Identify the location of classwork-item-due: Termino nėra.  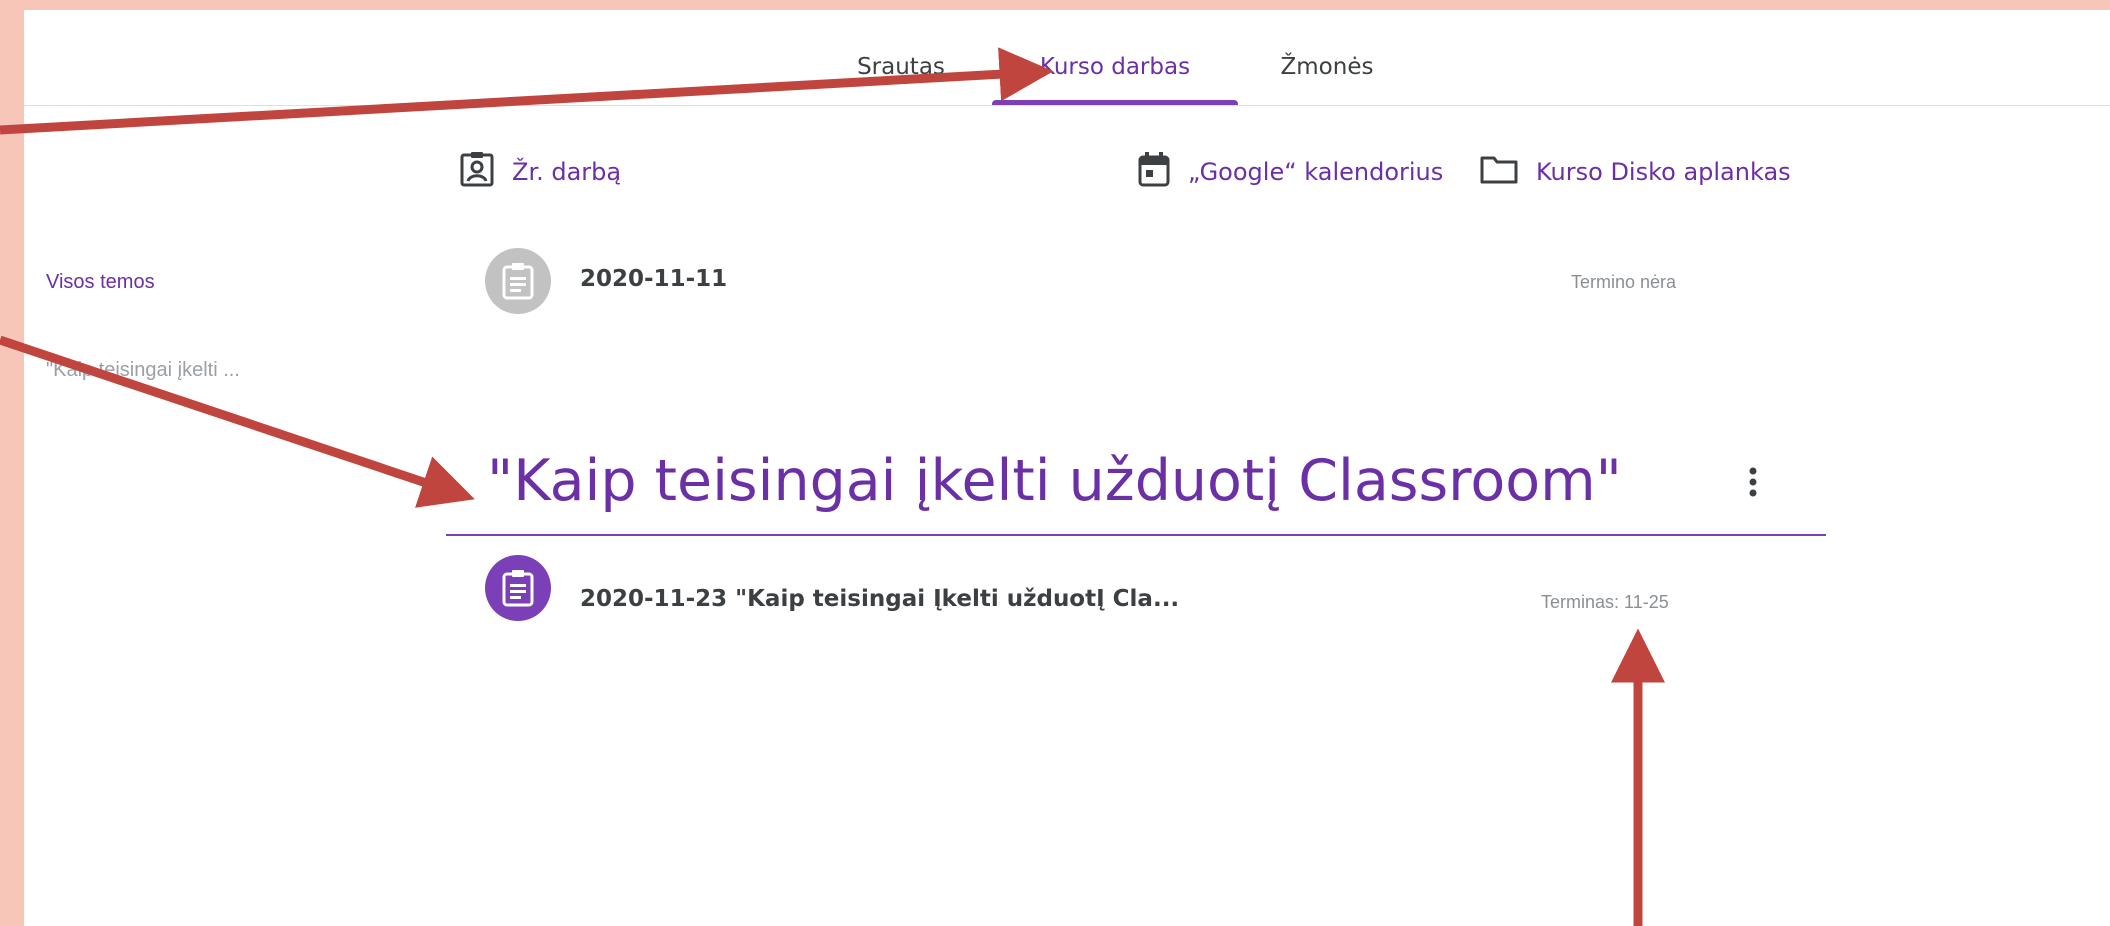
(1624, 282).